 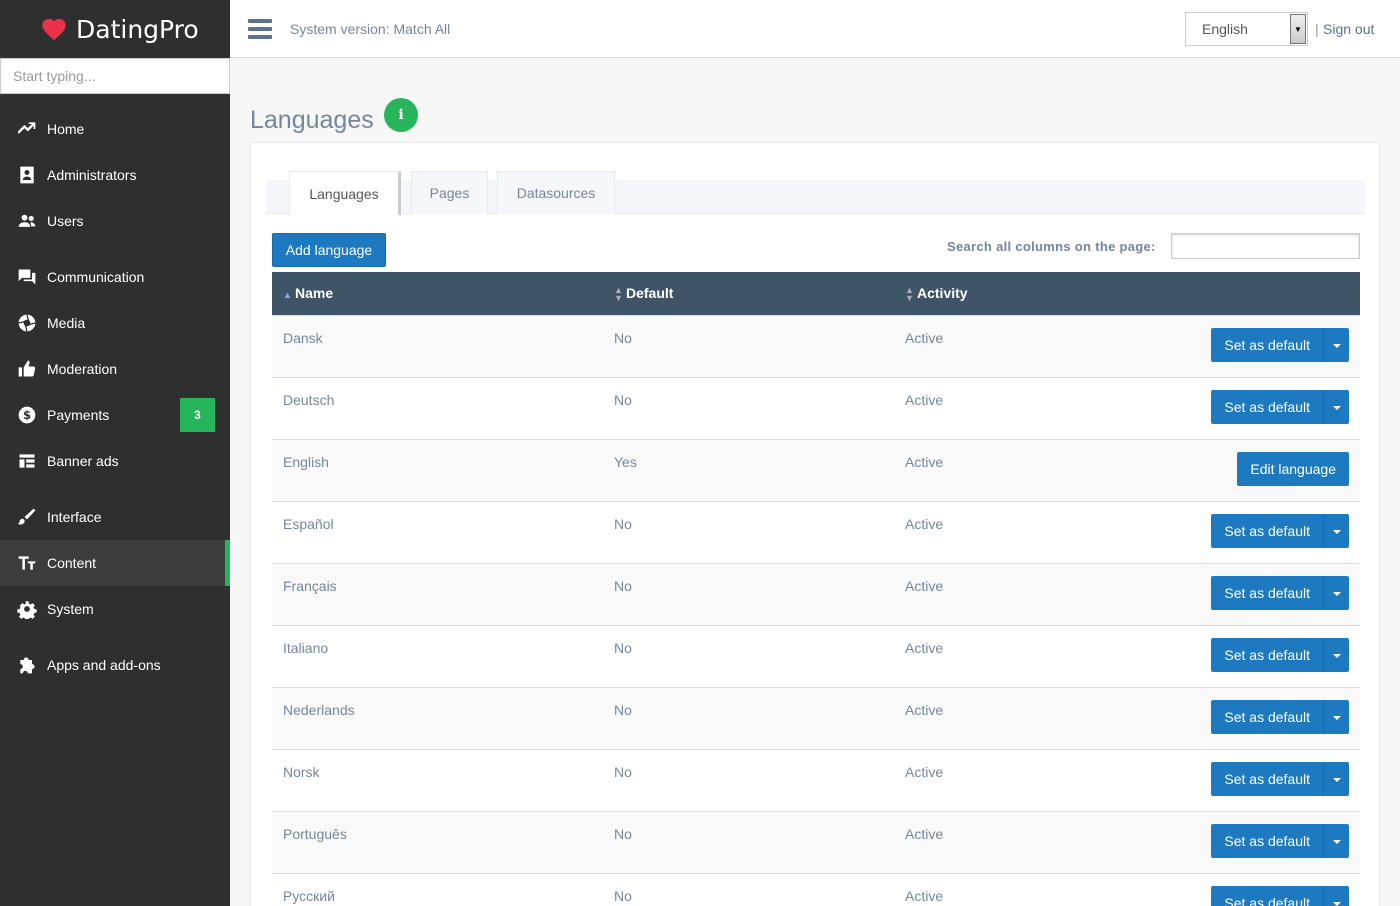 I want to click on sidebar-item-moderation: Moderation, so click(x=115, y=369).